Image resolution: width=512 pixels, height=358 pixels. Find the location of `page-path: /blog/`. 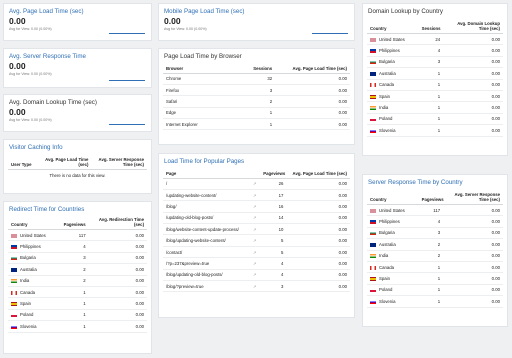

page-path: /blog/ is located at coordinates (206, 206).